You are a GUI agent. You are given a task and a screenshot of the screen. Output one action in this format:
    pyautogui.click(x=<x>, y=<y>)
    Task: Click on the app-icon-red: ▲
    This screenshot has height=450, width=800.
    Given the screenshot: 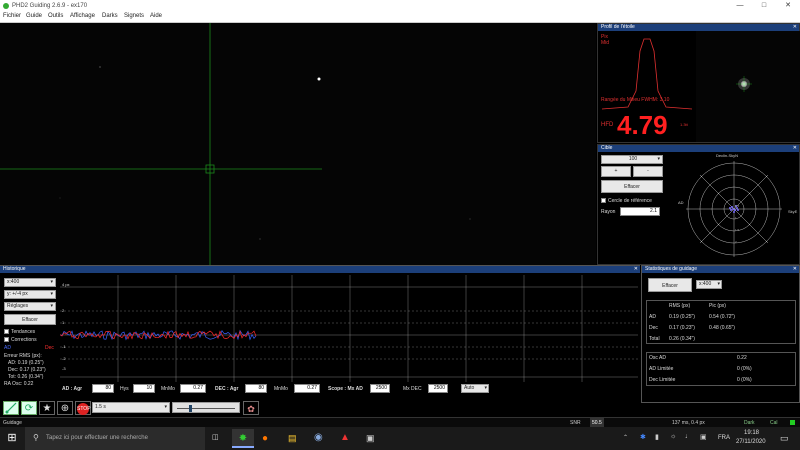 What is the action you would take?
    pyautogui.click(x=345, y=437)
    